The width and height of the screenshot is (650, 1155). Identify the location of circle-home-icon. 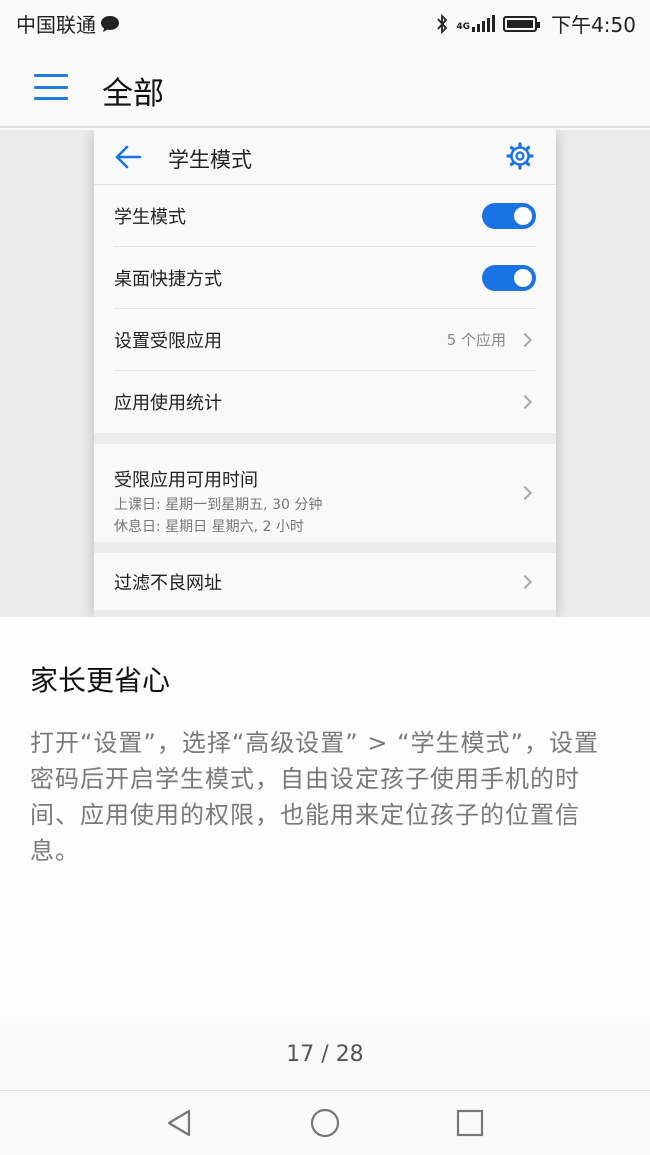
(325, 1123).